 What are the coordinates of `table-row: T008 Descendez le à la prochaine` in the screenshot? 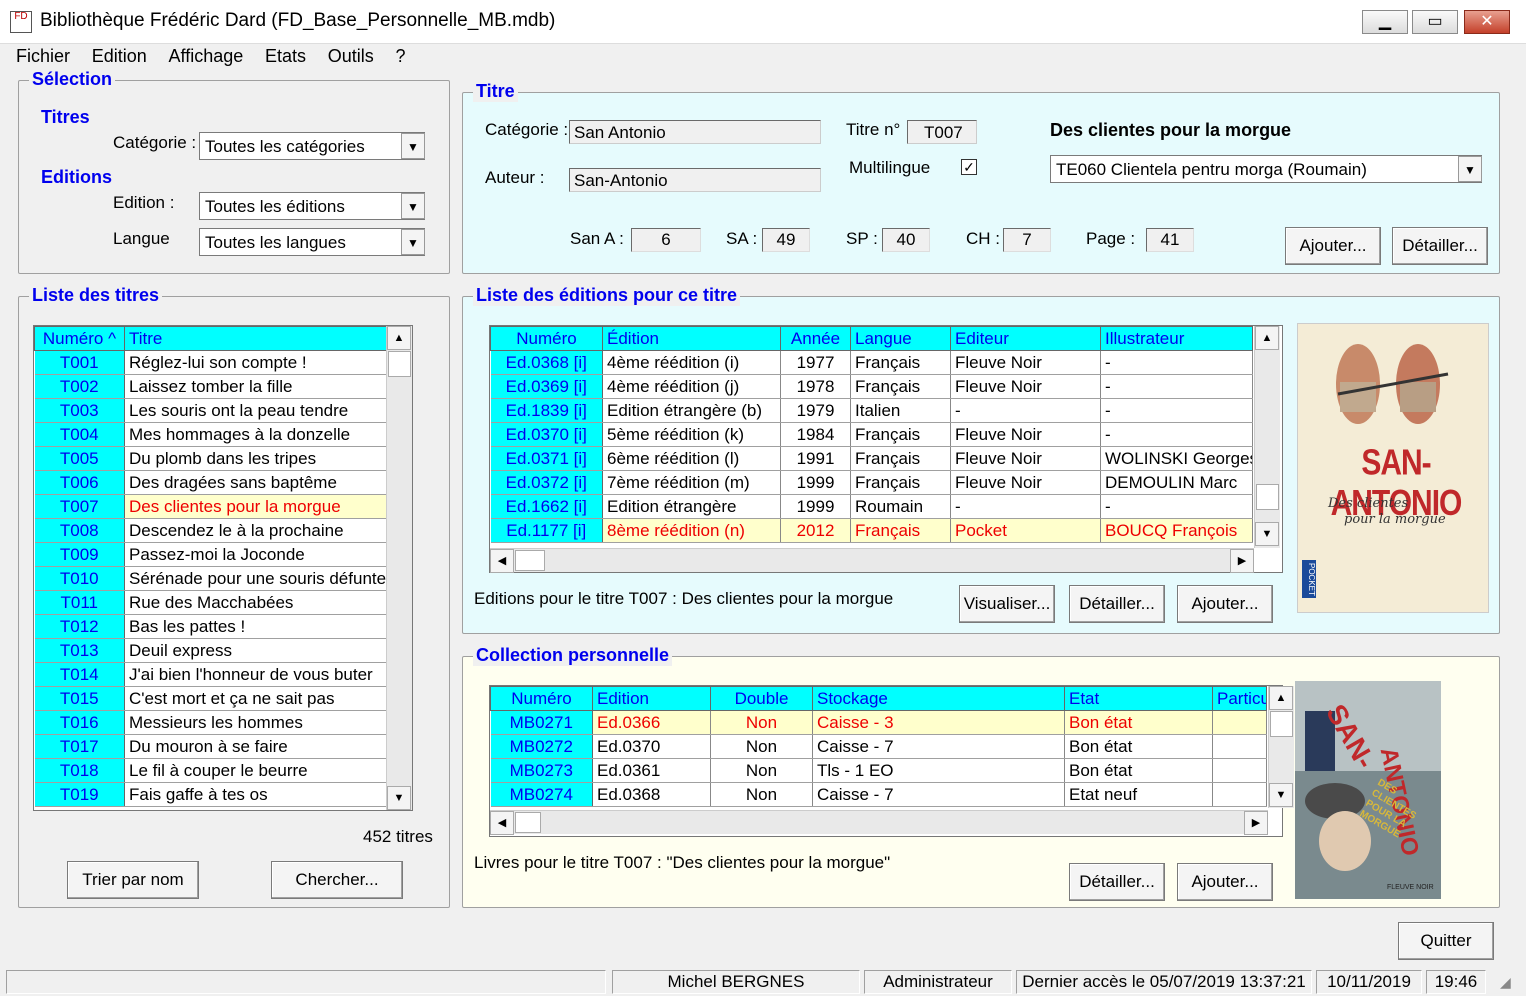 It's located at (210, 530).